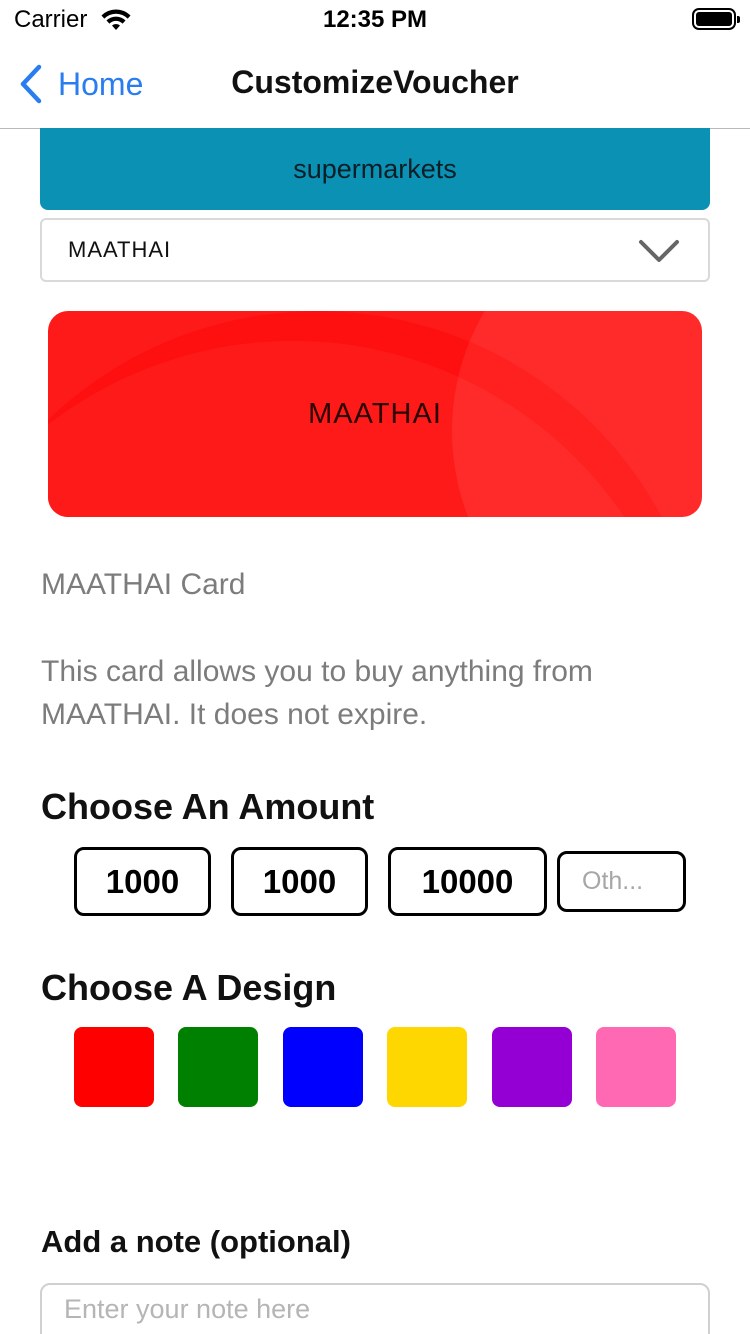 This screenshot has width=750, height=1334. Describe the element at coordinates (143, 584) in the screenshot. I see `card-name: MAATHAI Card` at that location.